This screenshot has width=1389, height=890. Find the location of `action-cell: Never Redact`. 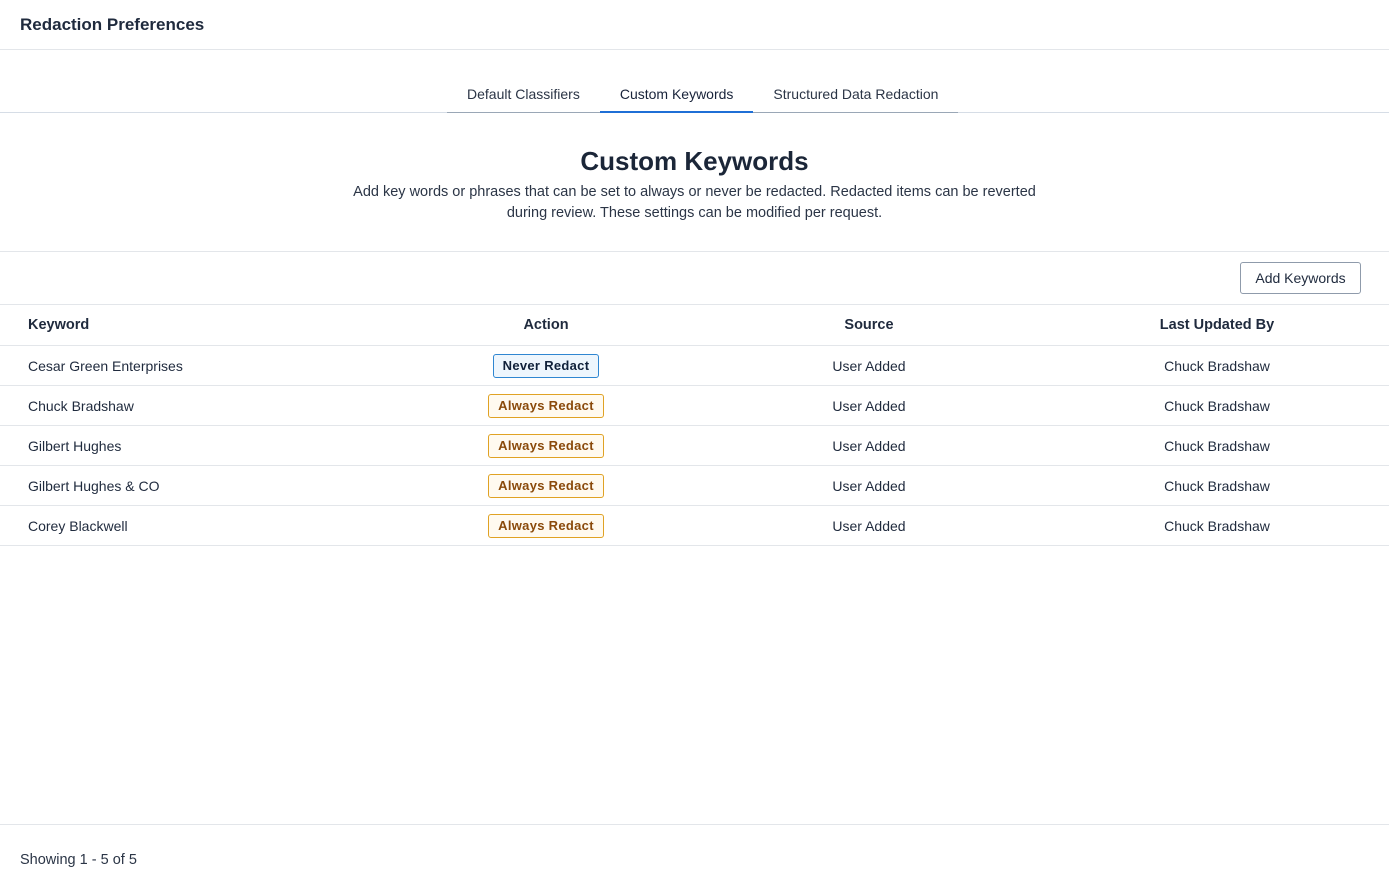

action-cell: Never Redact is located at coordinates (546, 365).